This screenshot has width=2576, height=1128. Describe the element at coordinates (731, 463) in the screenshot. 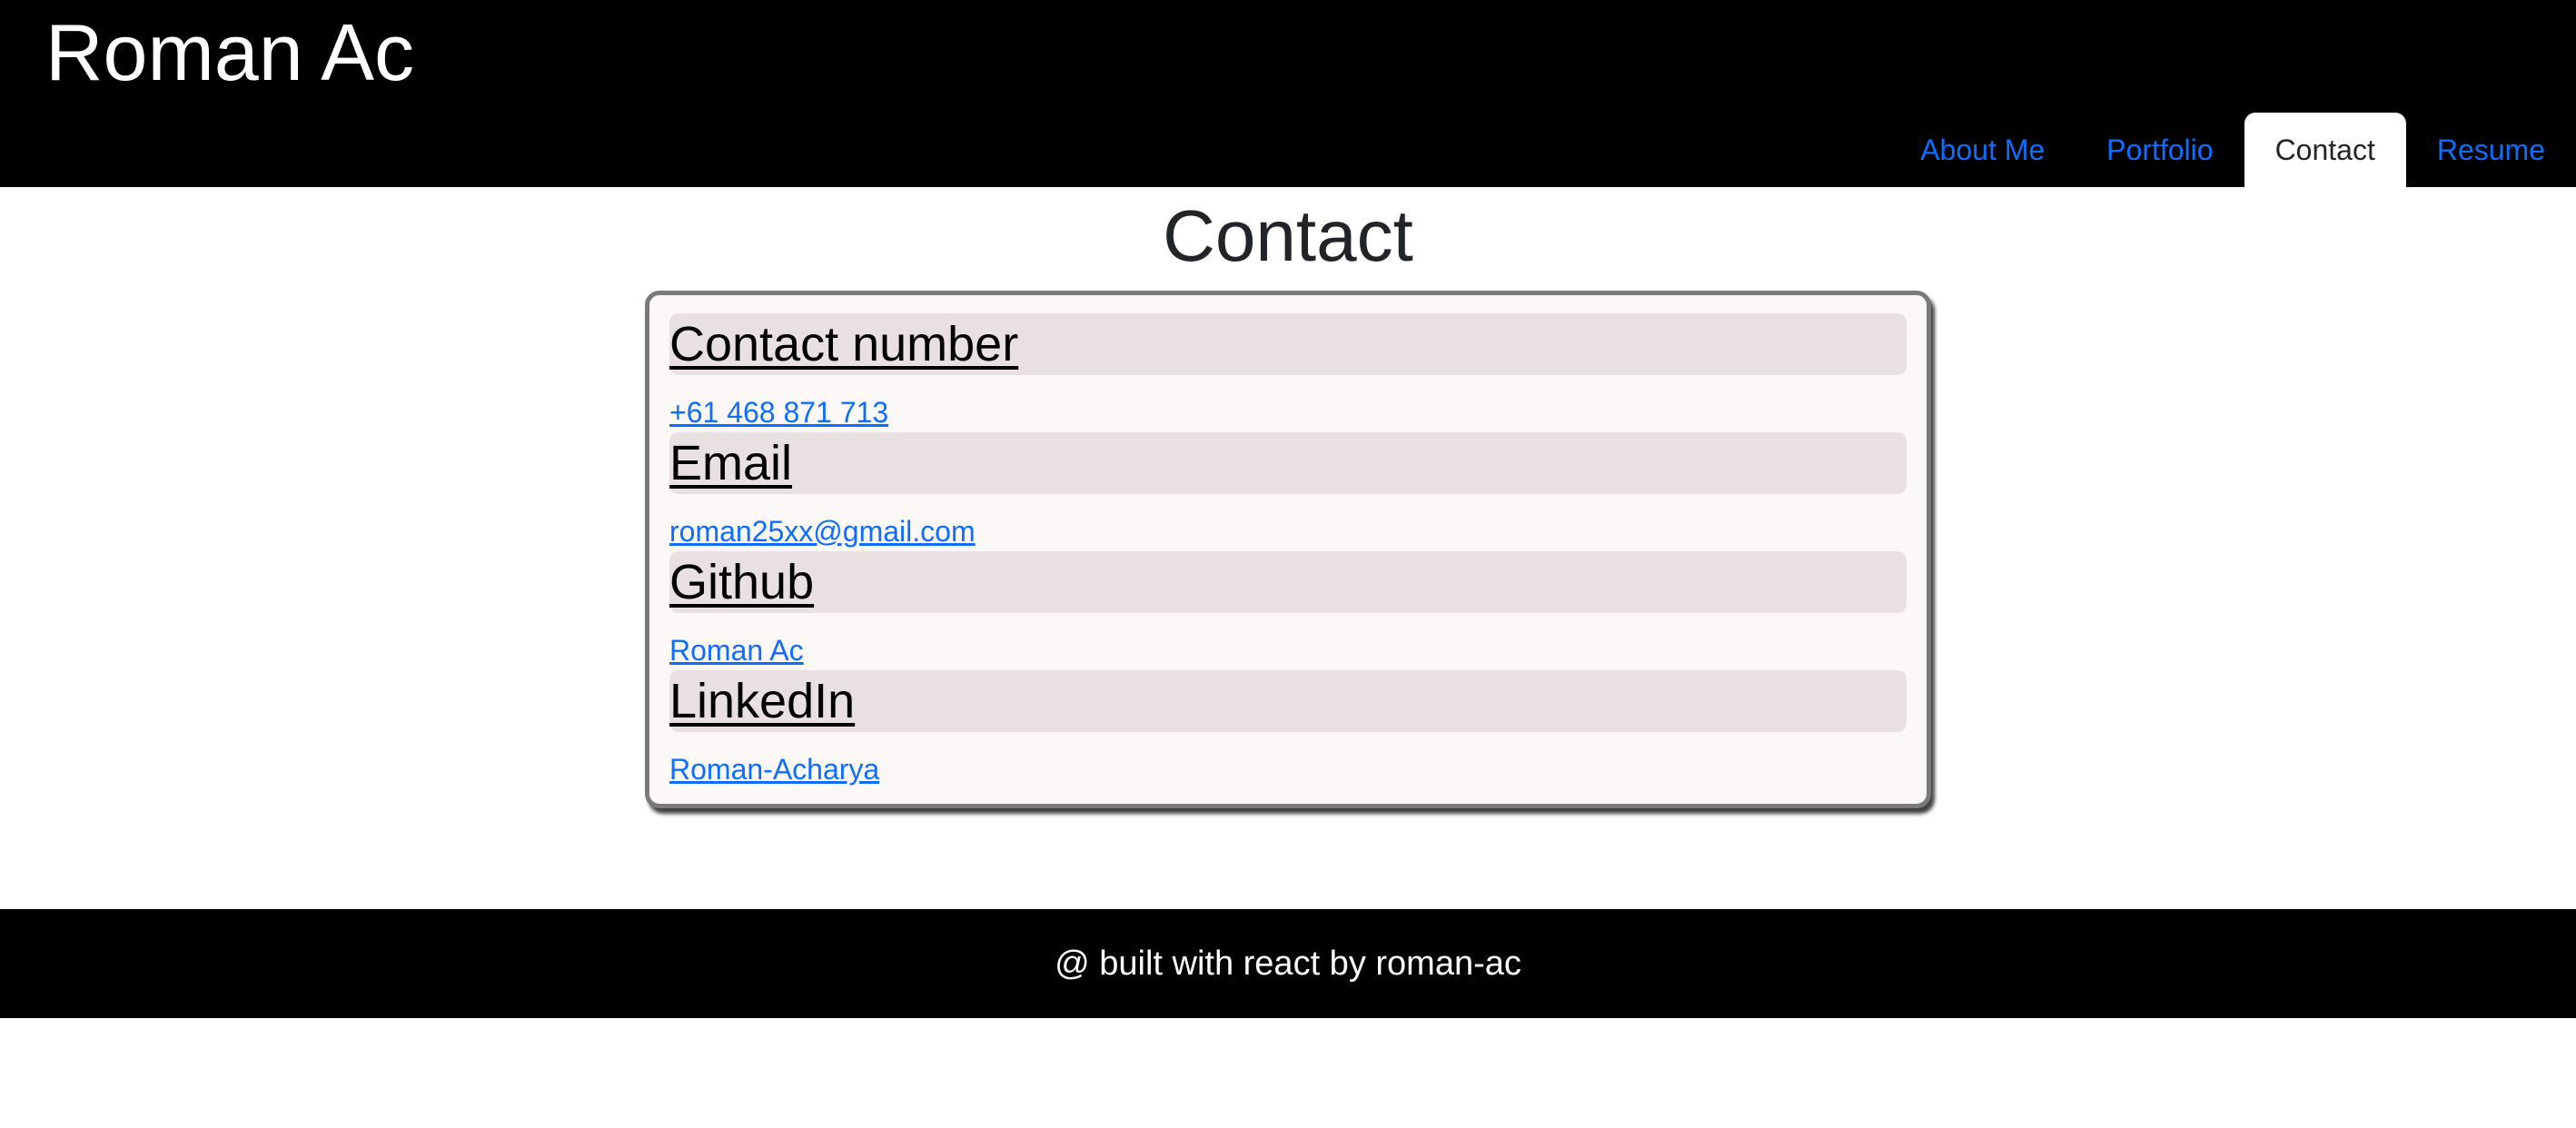

I see `section-heading-label: Email` at that location.